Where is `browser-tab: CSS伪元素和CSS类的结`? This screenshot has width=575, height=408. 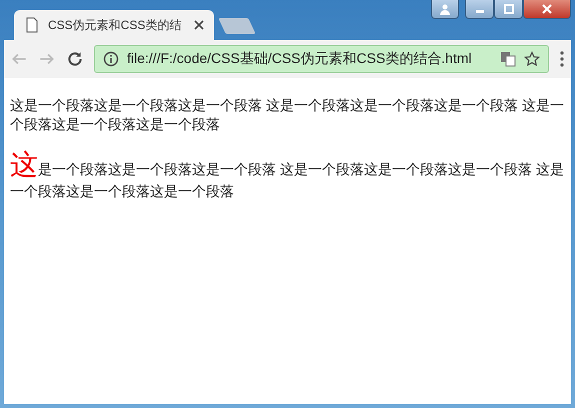 browser-tab: CSS伪元素和CSS类的结 is located at coordinates (114, 25).